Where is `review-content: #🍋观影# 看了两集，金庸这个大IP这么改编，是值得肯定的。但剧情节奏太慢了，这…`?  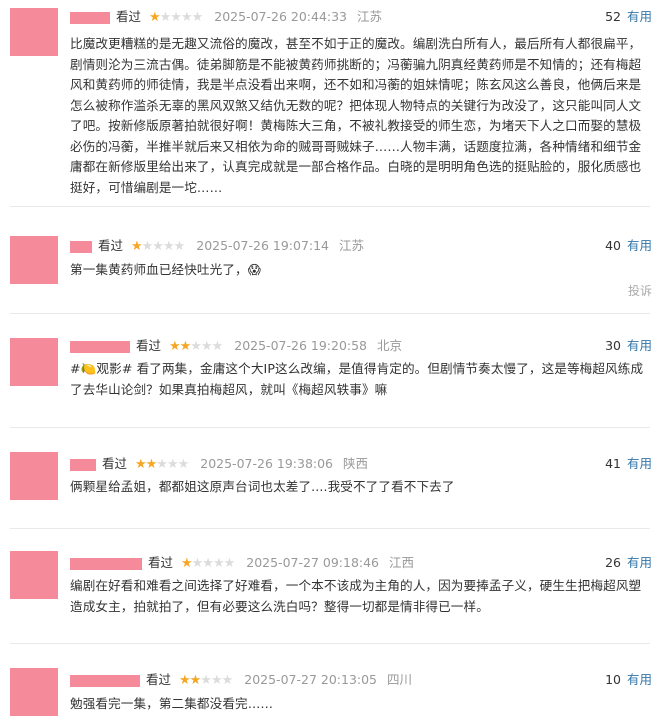 review-content: #🍋观影# 看了两集，金庸这个大IP这么改编，是值得肯定的。但剧情节奏太慢了，这… is located at coordinates (357, 379).